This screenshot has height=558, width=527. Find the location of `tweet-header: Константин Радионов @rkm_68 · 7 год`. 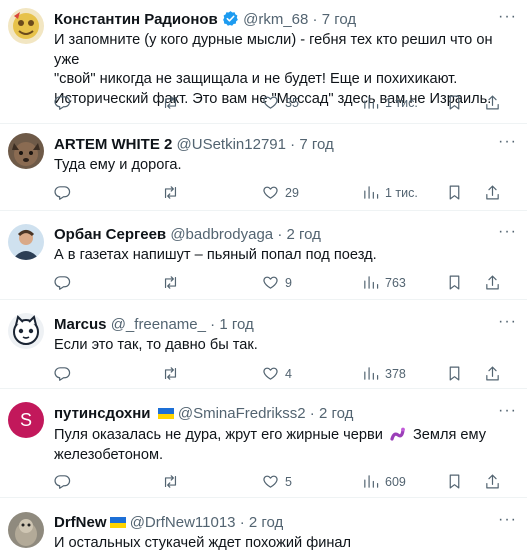

tweet-header: Константин Радионов @rkm_68 · 7 год is located at coordinates (275, 20).